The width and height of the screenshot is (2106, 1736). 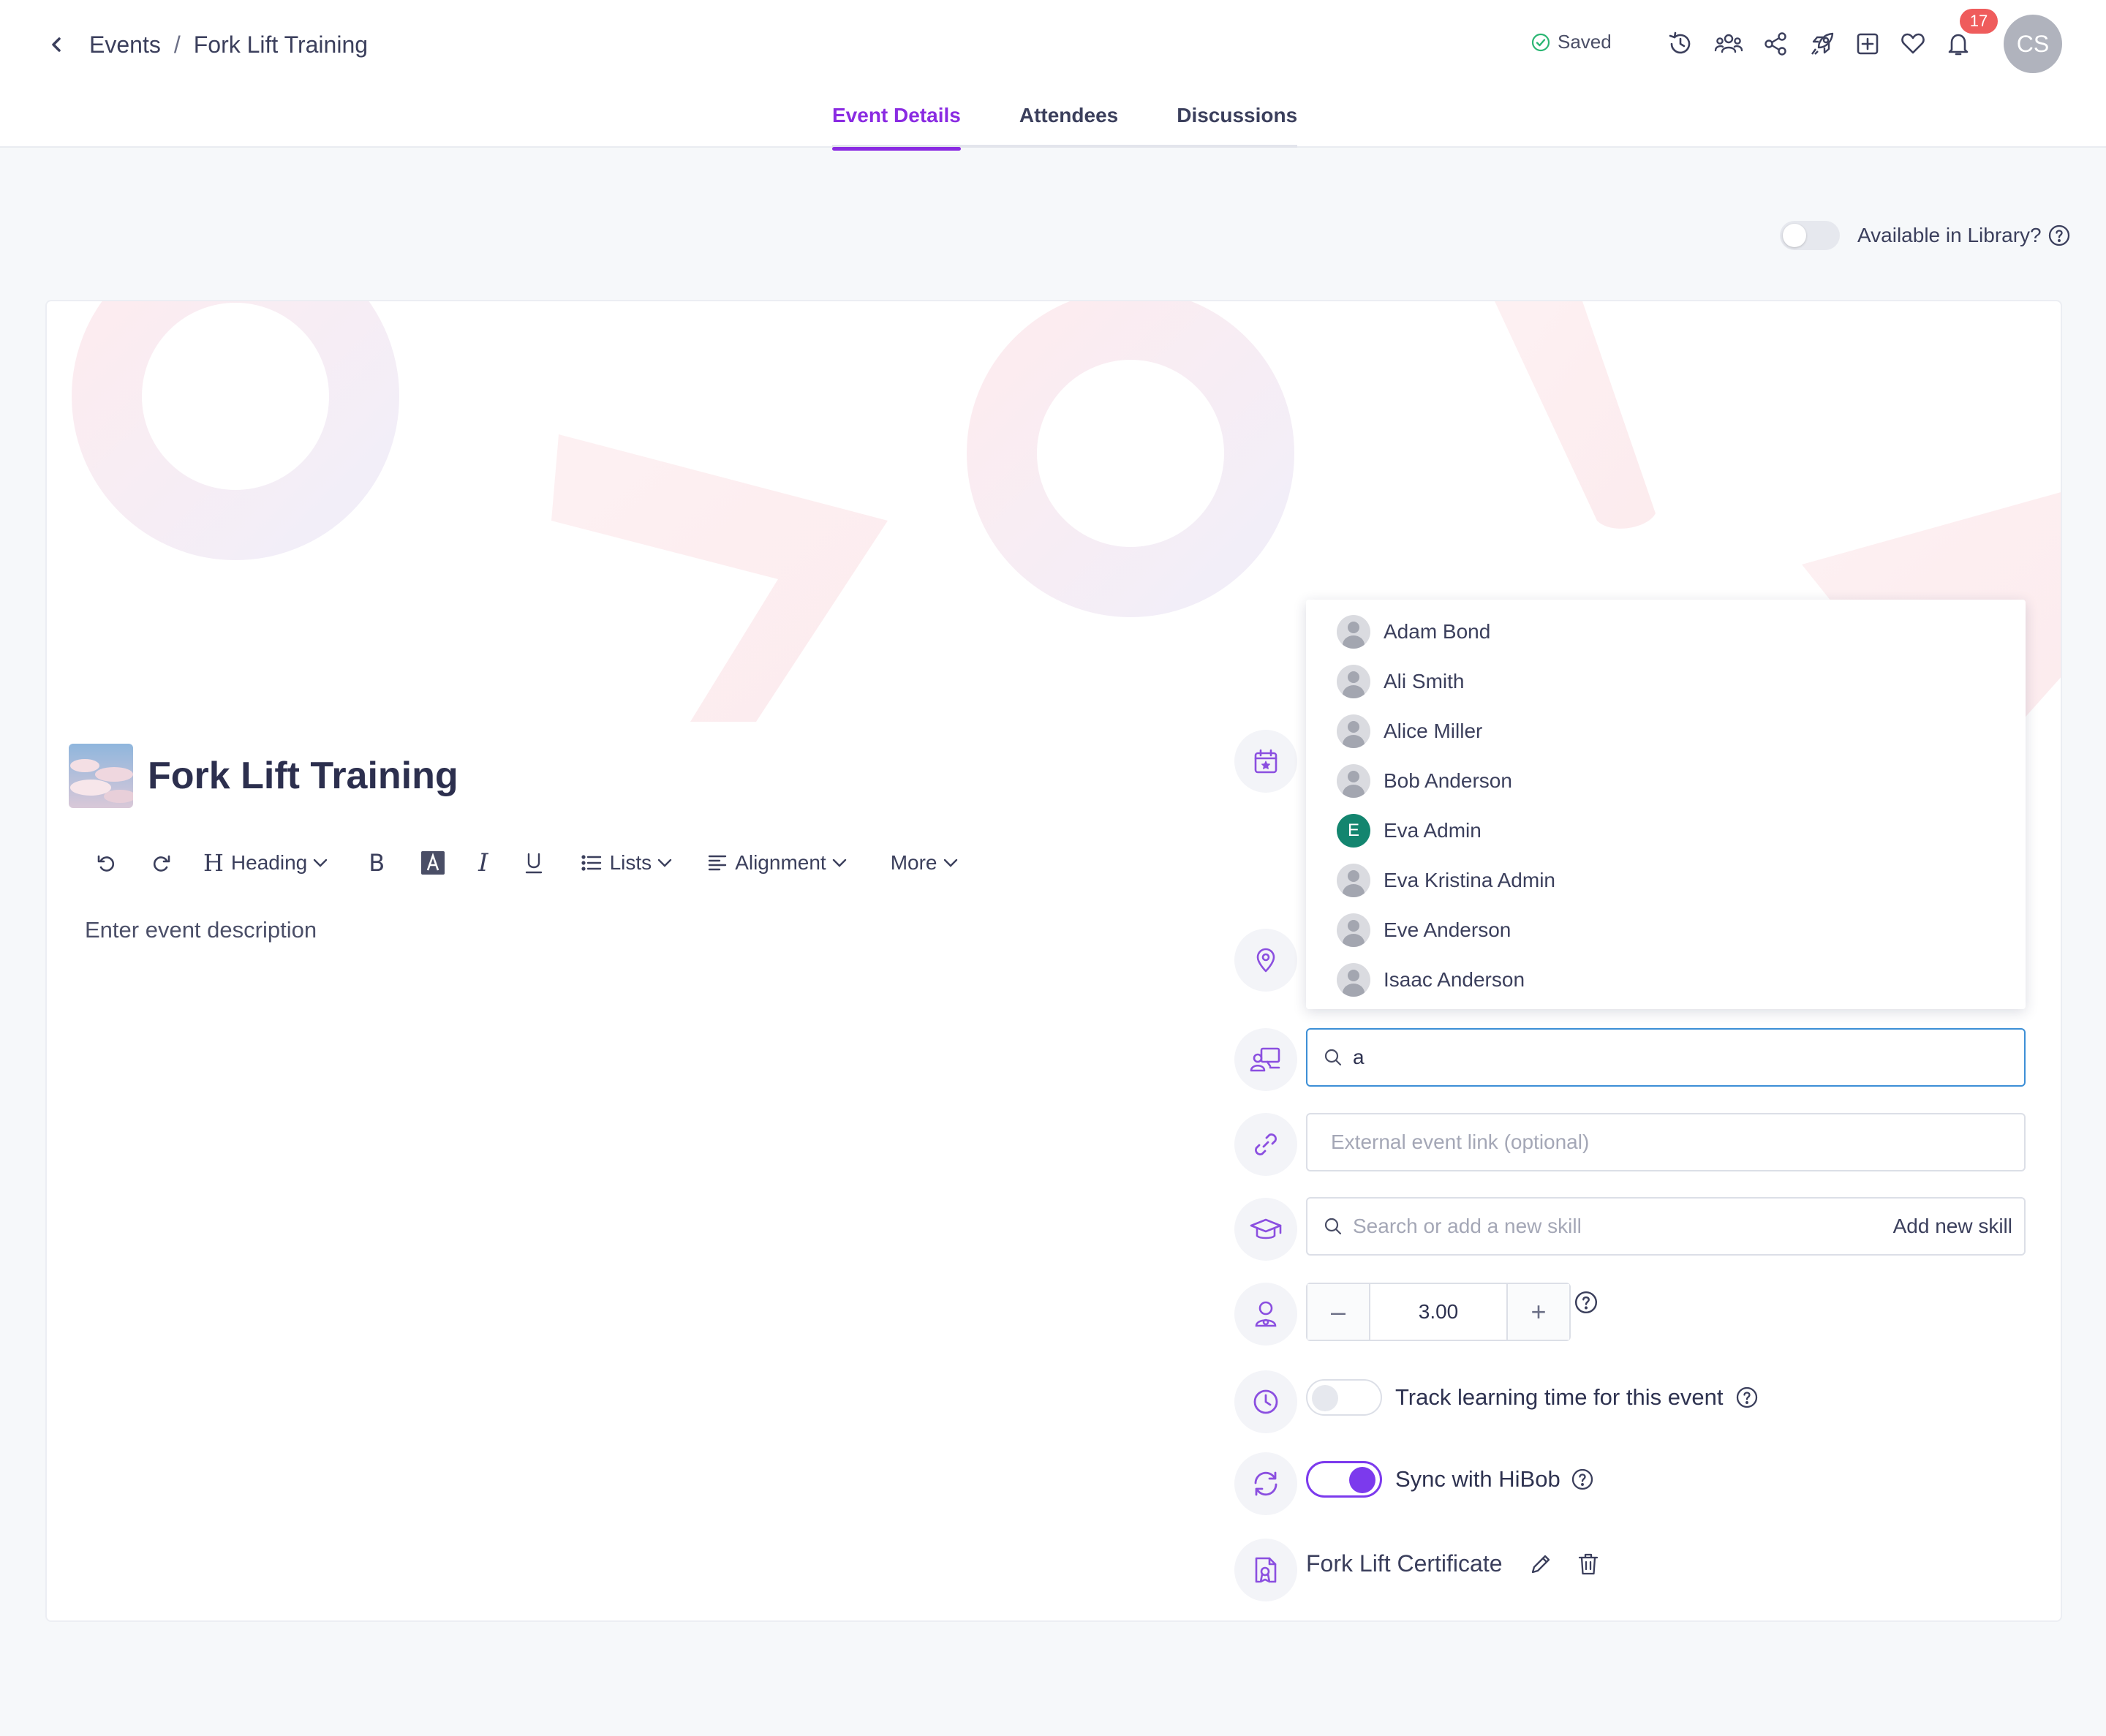 What do you see at coordinates (1353, 831) in the screenshot?
I see `avatar-initial: E` at bounding box center [1353, 831].